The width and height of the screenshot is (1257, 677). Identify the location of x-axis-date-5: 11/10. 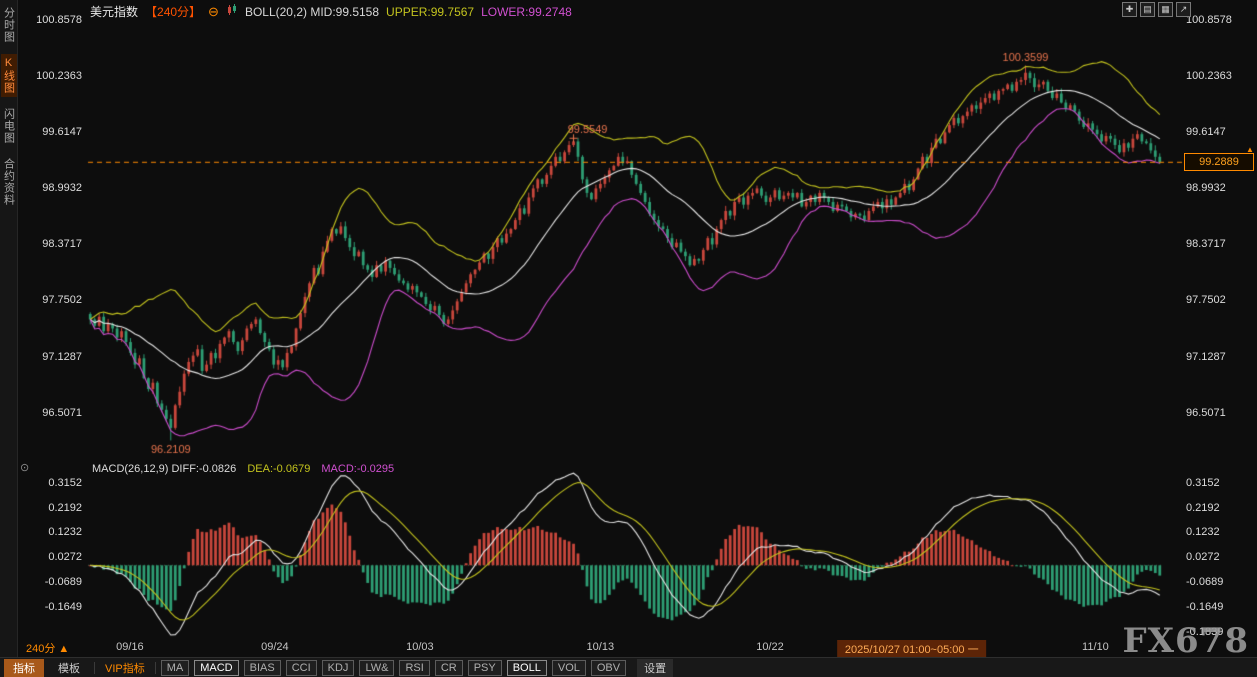
(1095, 647).